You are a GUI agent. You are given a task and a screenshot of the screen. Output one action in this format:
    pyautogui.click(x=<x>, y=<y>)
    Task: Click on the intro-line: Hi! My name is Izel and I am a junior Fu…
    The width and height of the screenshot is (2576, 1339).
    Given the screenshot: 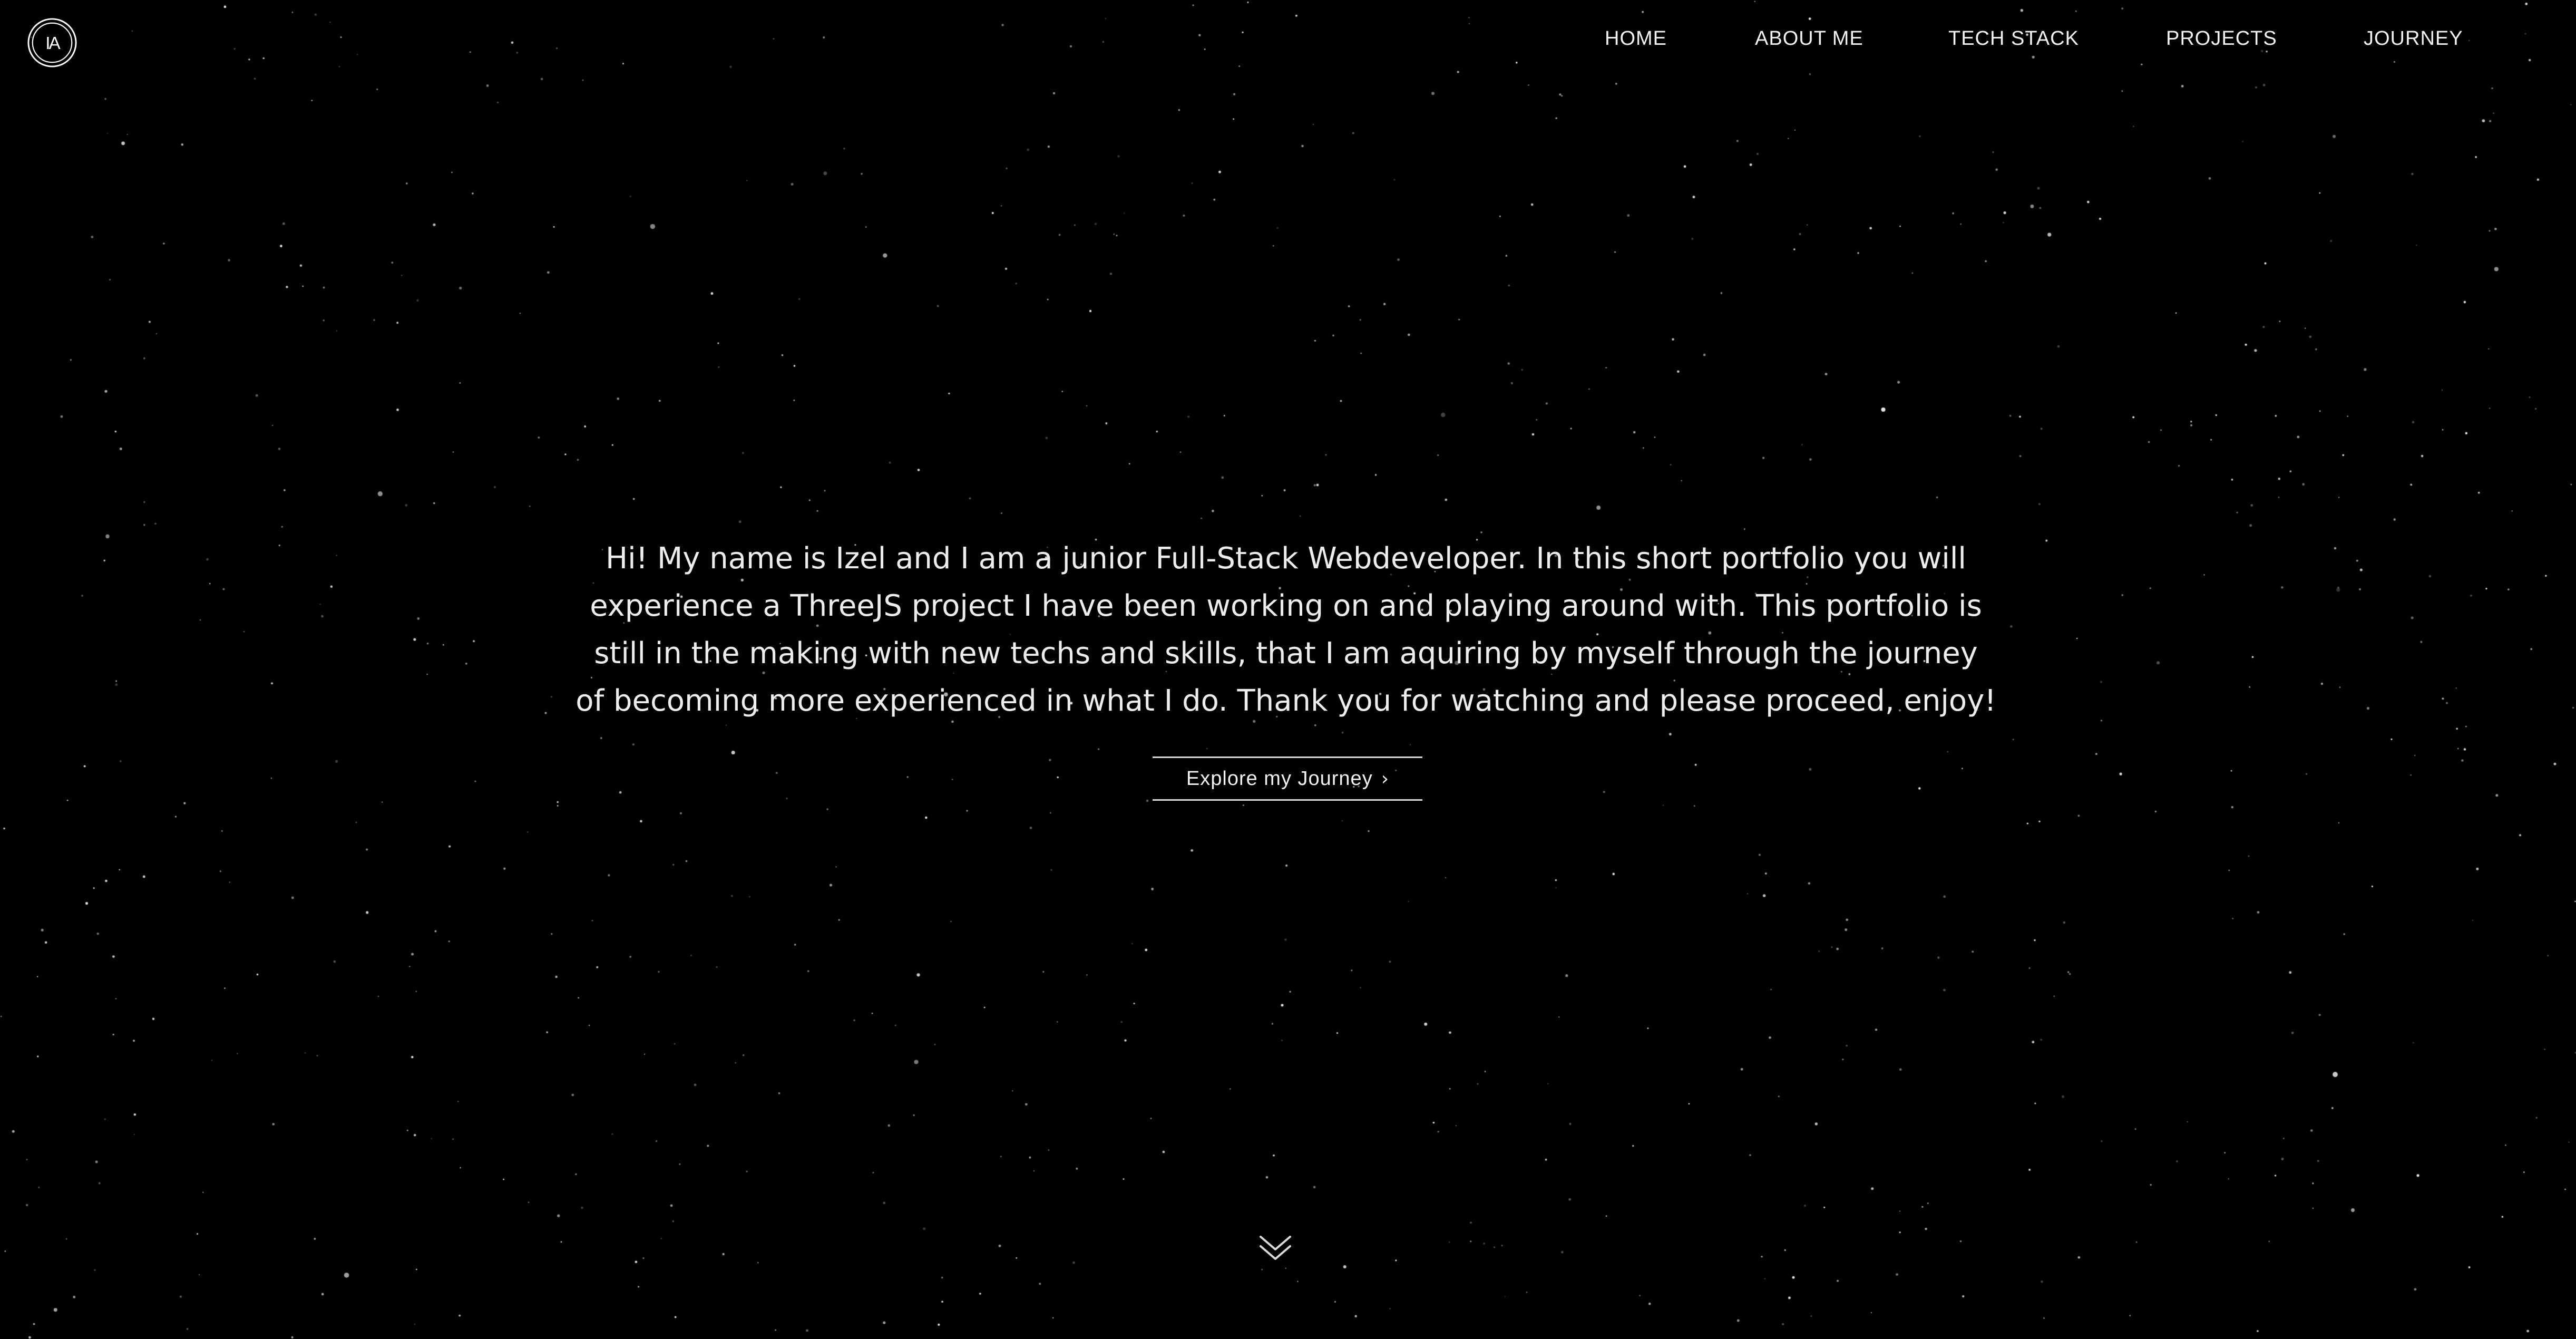 What is the action you would take?
    pyautogui.click(x=1286, y=558)
    